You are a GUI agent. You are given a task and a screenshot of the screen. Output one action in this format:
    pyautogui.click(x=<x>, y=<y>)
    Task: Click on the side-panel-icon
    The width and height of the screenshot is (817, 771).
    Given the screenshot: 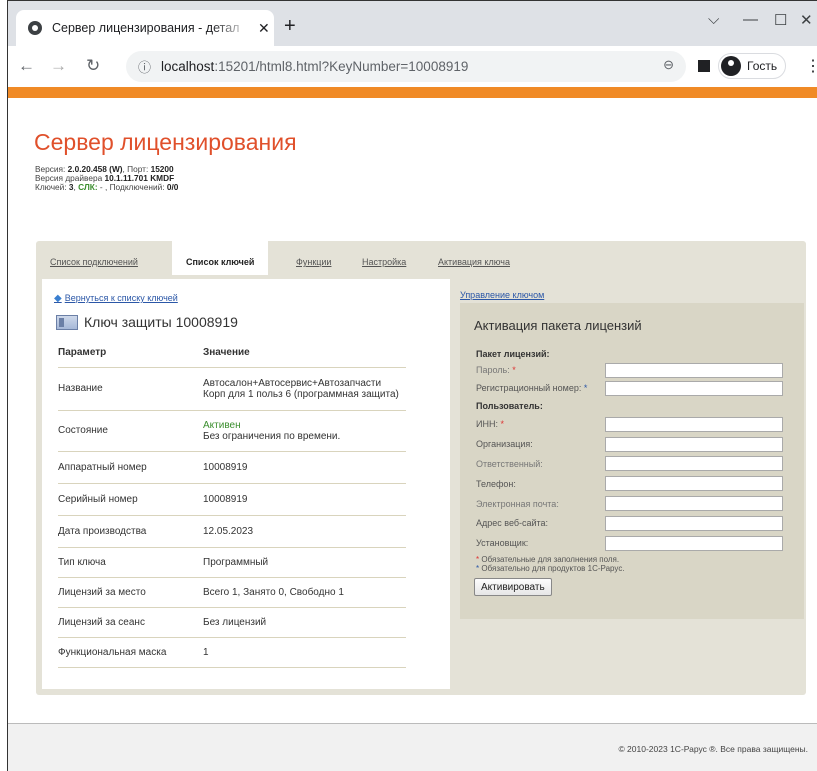 What is the action you would take?
    pyautogui.click(x=704, y=66)
    